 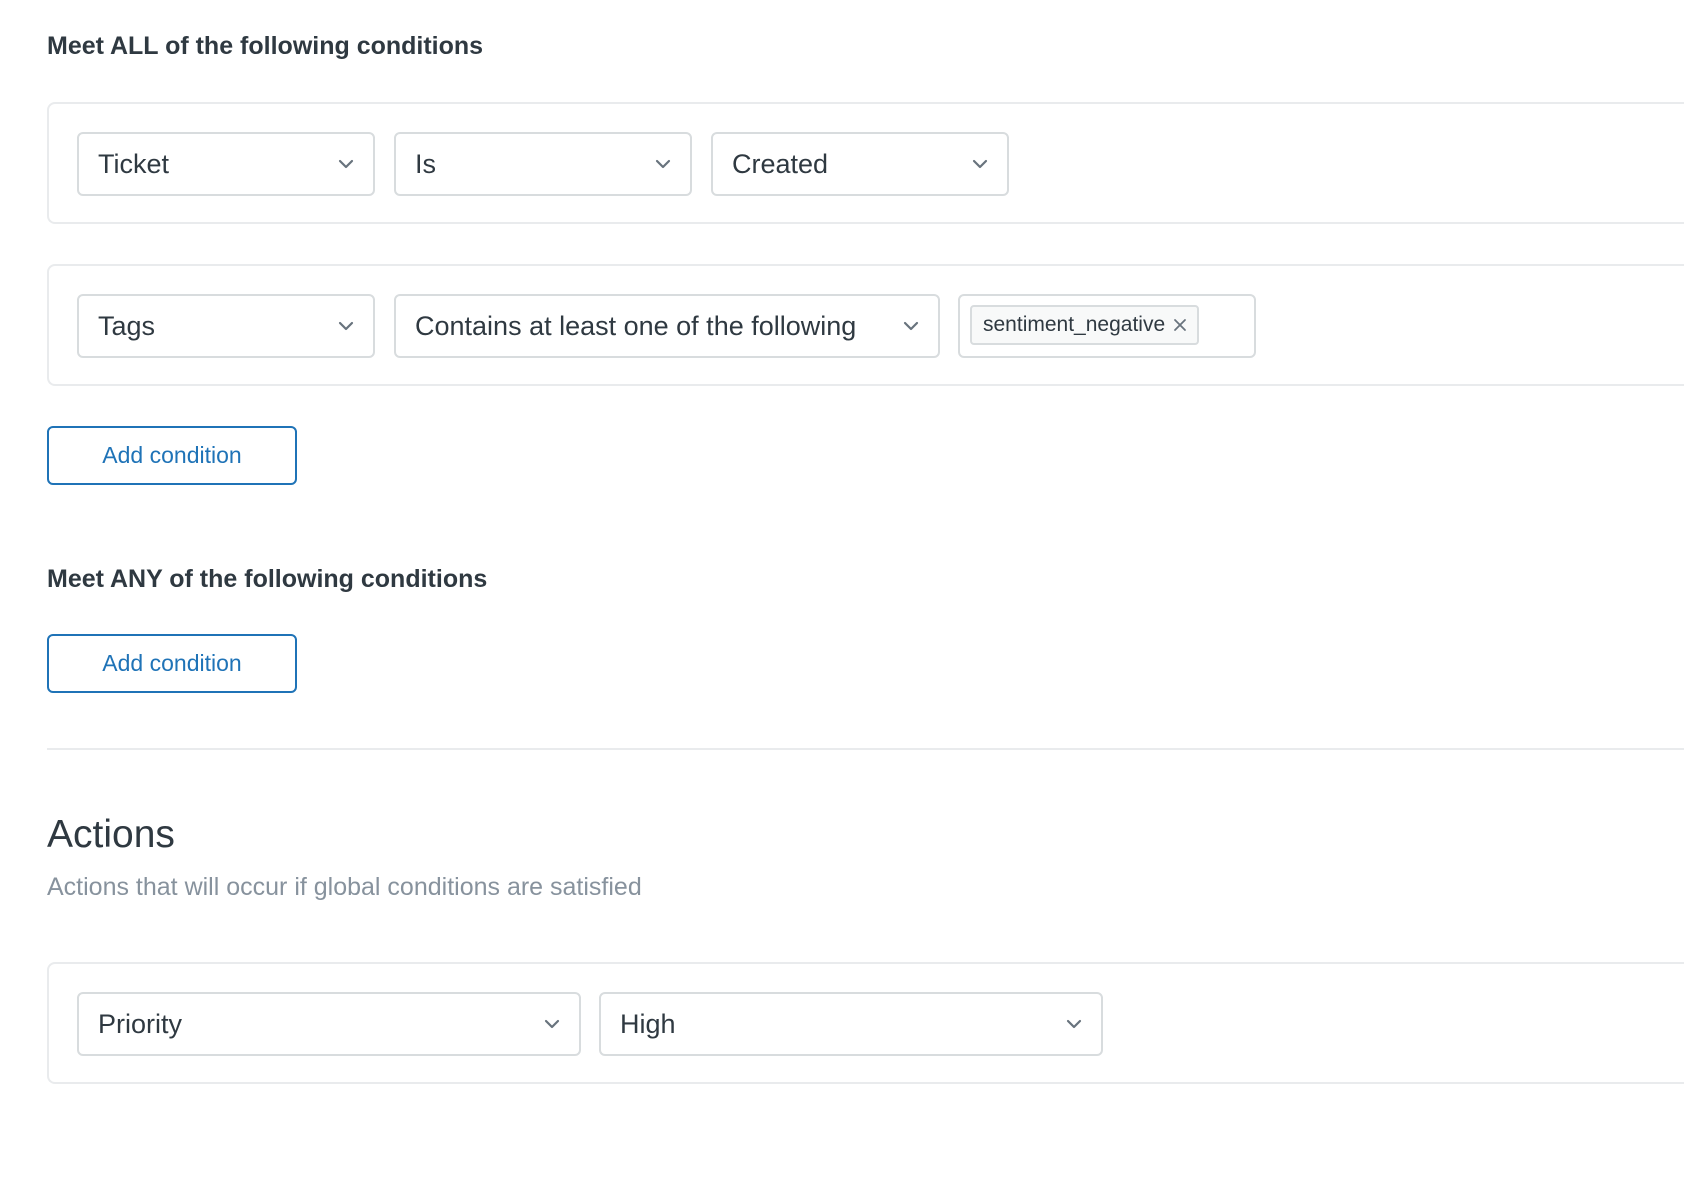 I want to click on actions-title: Actions, so click(x=111, y=834).